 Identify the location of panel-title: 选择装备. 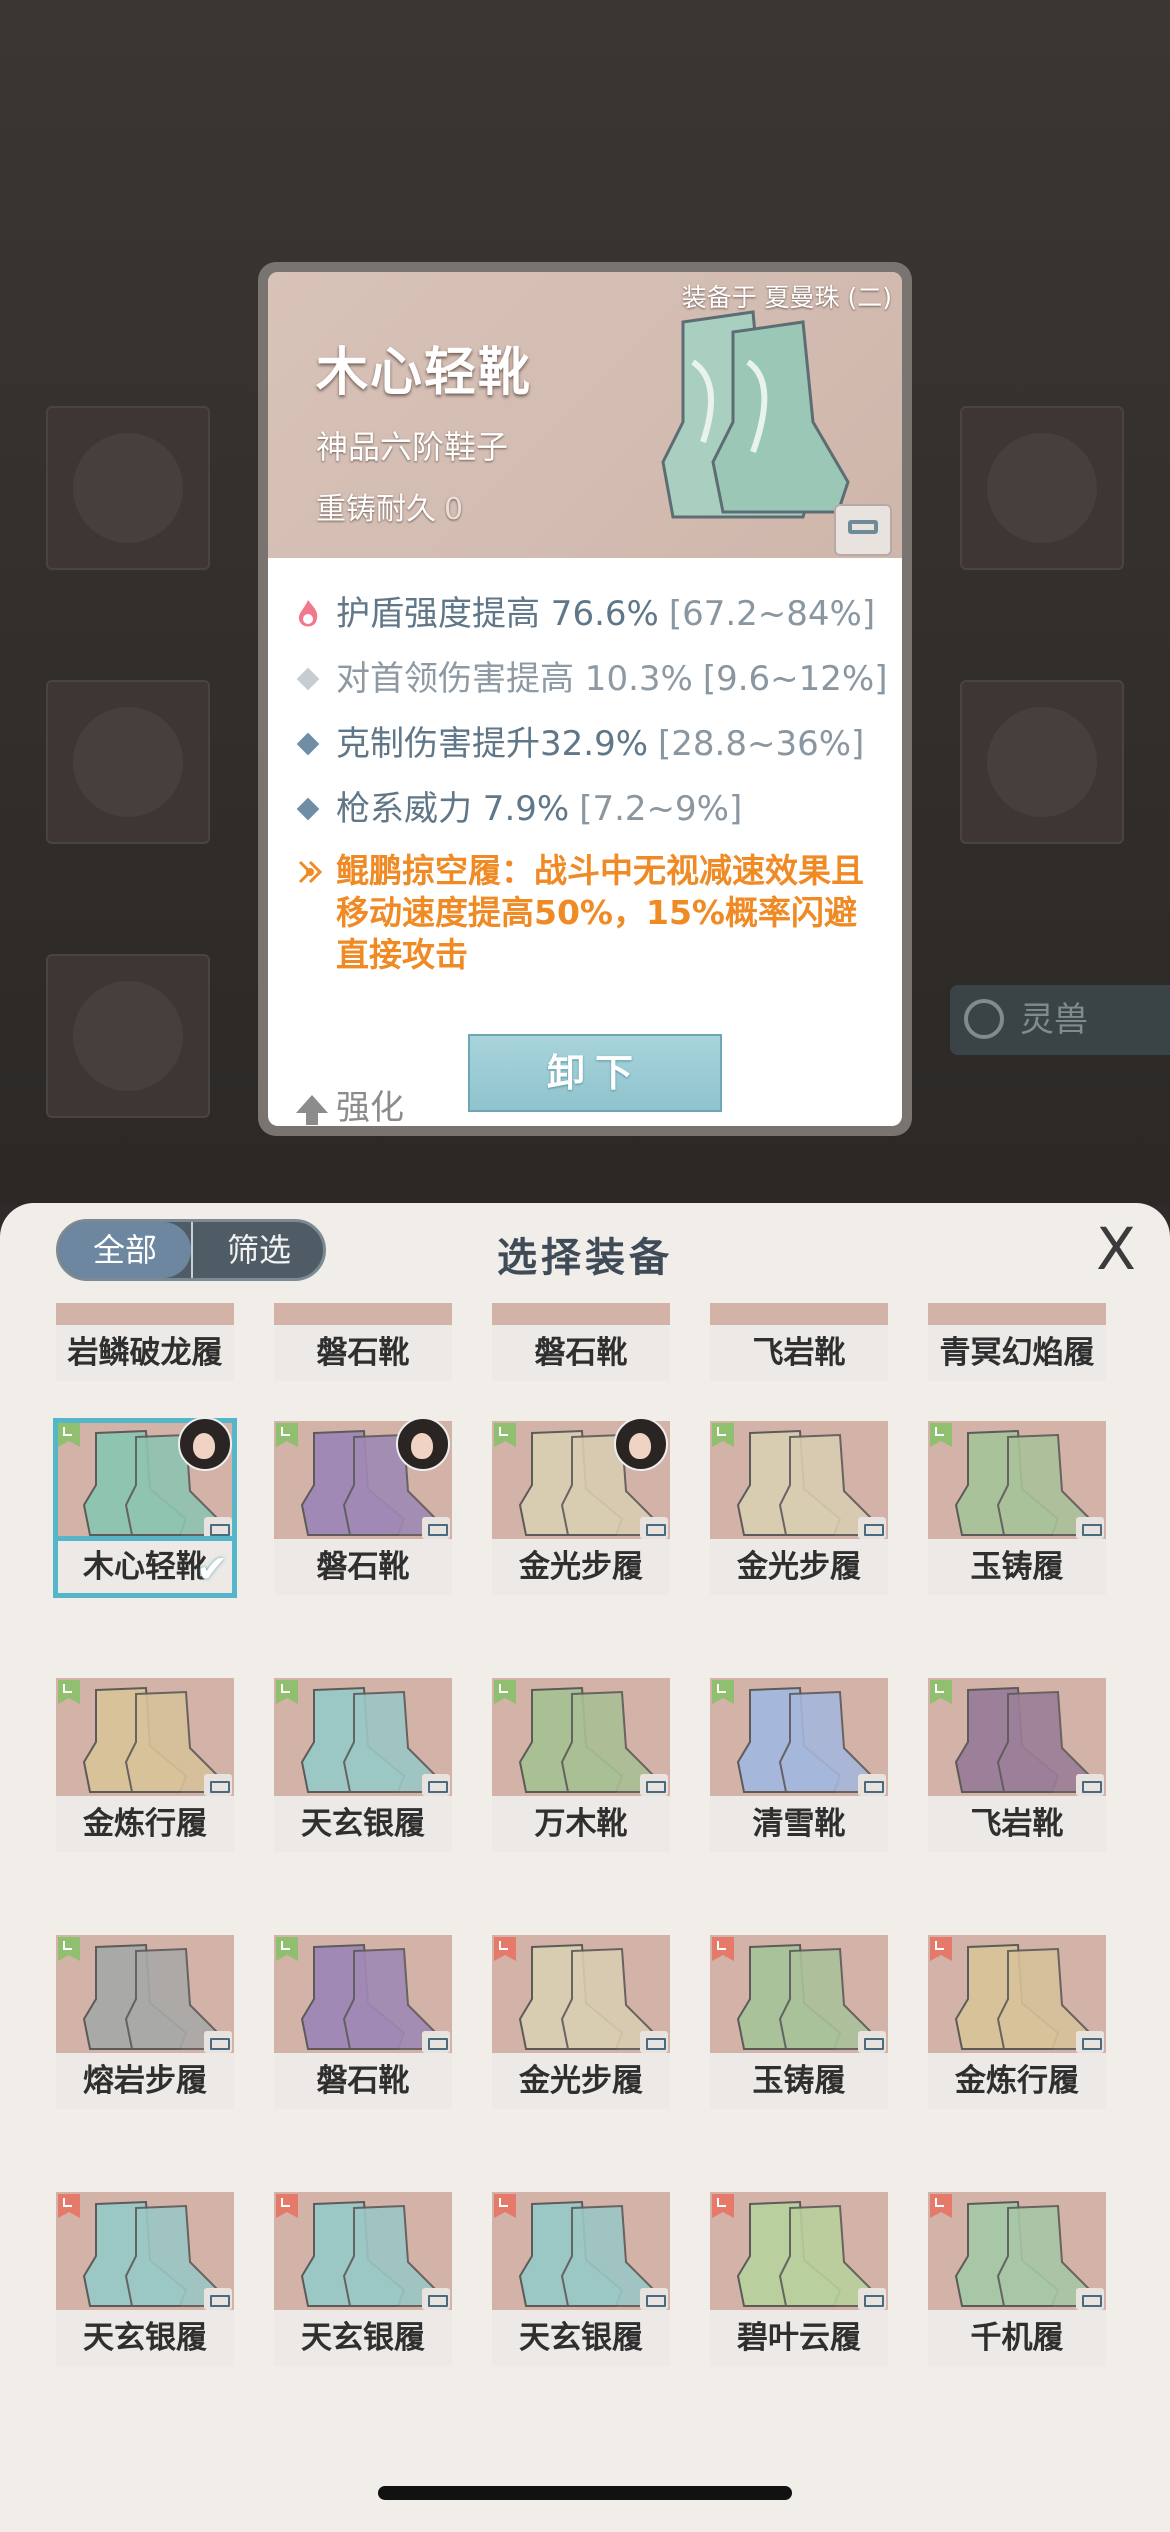
(585, 1258).